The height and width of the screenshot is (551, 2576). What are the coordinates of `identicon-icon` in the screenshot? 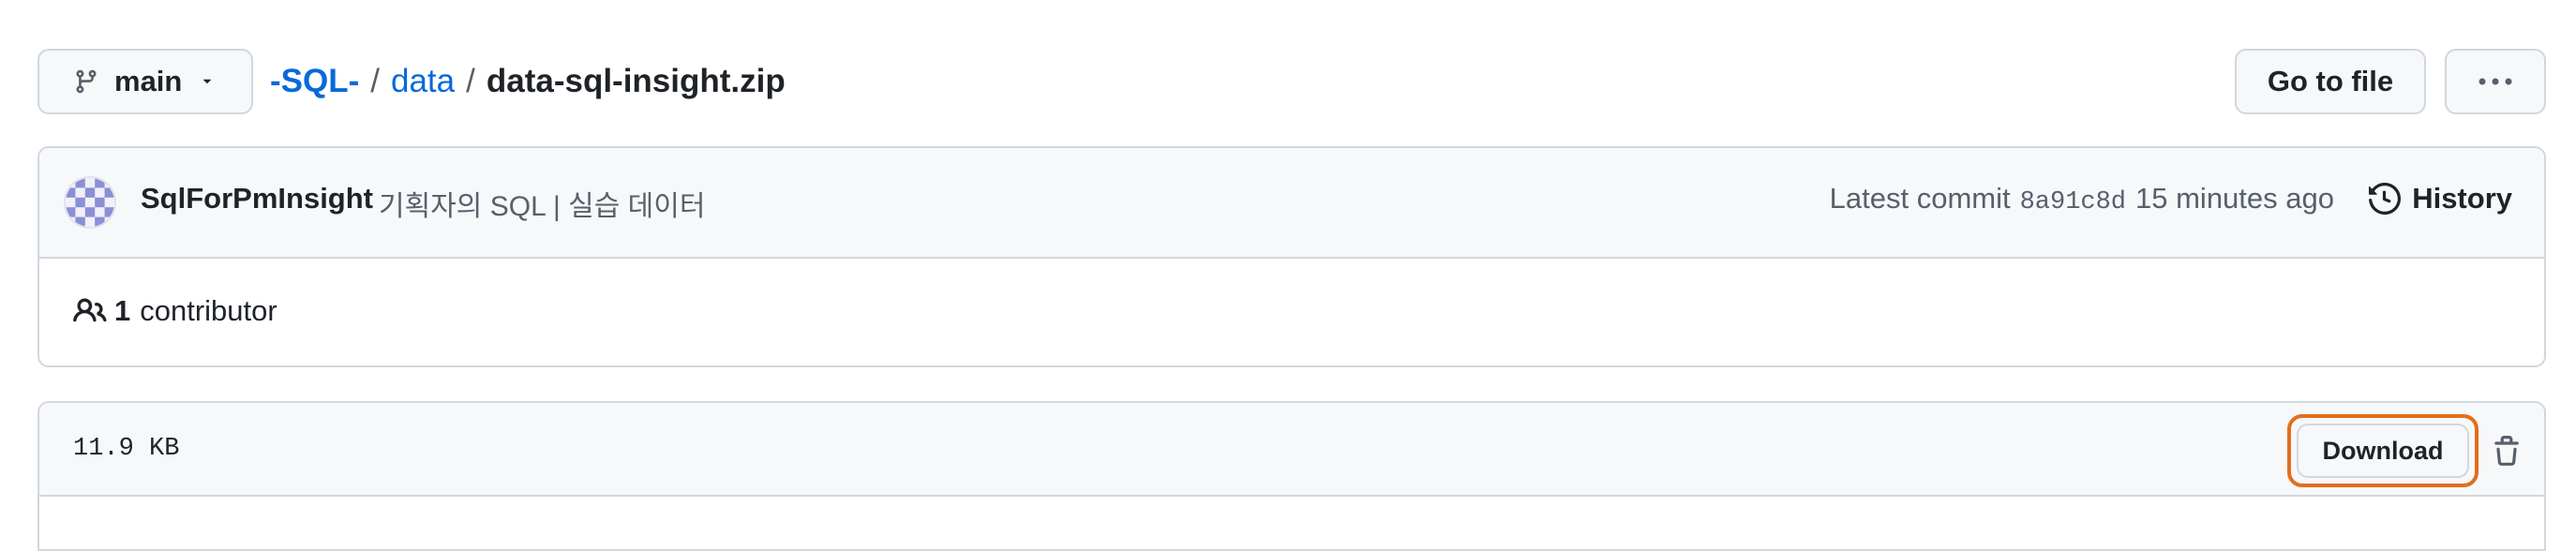 It's located at (90, 202).